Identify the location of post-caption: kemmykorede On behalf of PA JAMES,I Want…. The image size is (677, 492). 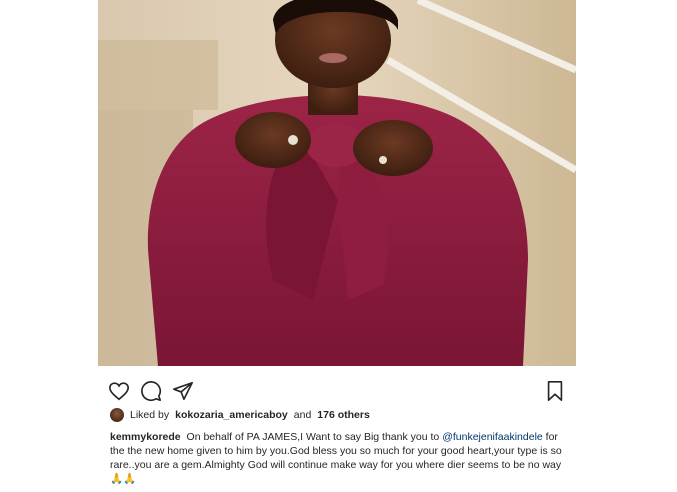
(340, 458).